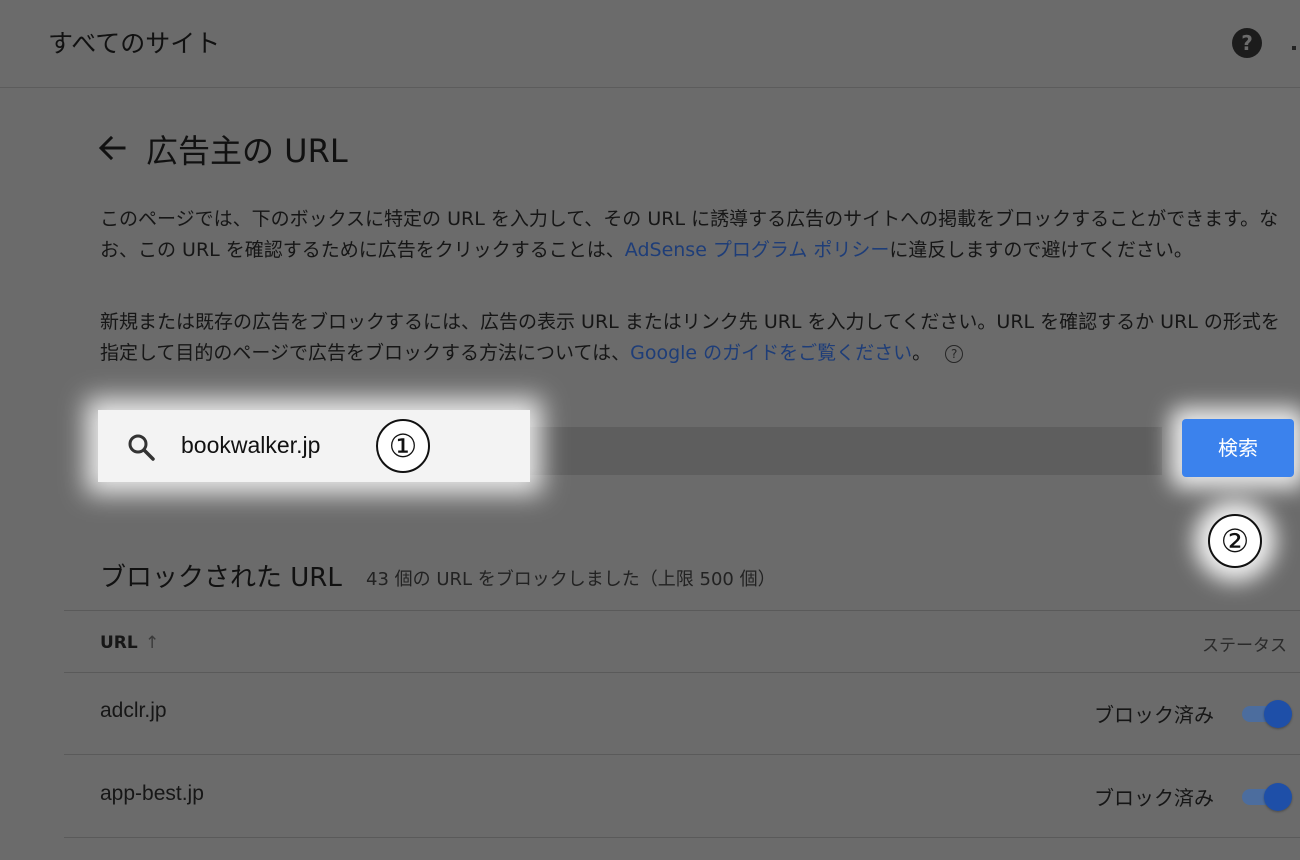  I want to click on search-icon, so click(141, 447).